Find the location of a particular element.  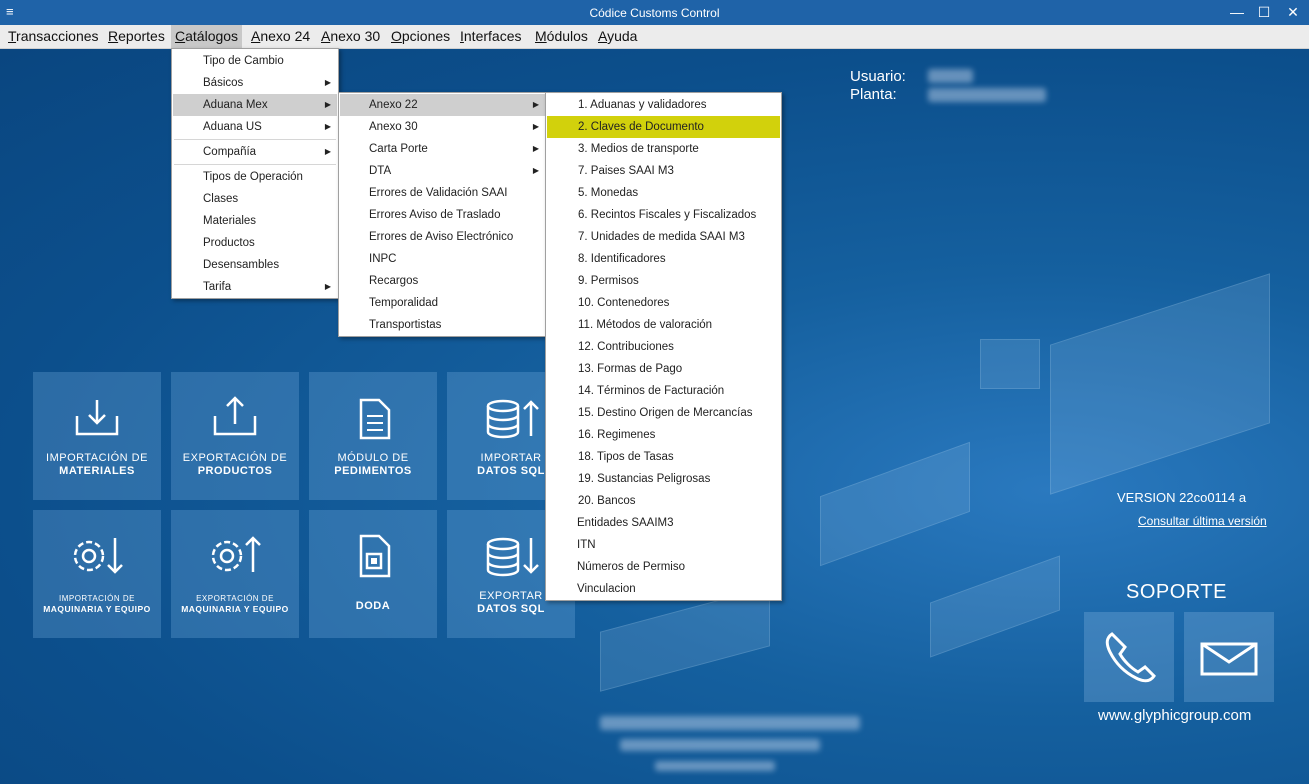

menu-item-errores-validacion-saai: Errores de Validación SAAI is located at coordinates (442, 193).